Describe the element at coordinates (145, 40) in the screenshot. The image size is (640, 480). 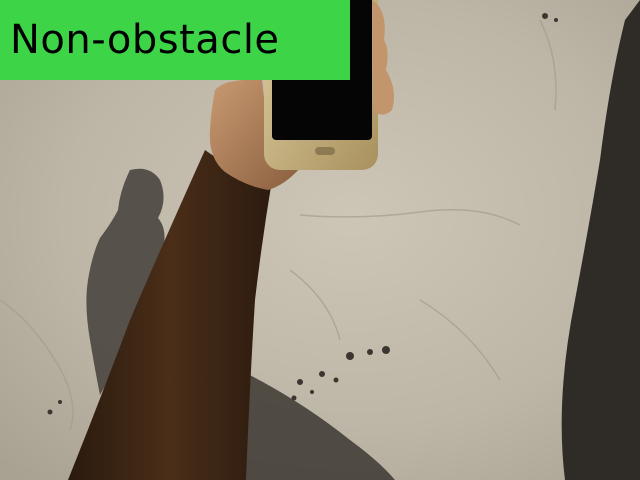
I see `classification-label: Non-obstacle` at that location.